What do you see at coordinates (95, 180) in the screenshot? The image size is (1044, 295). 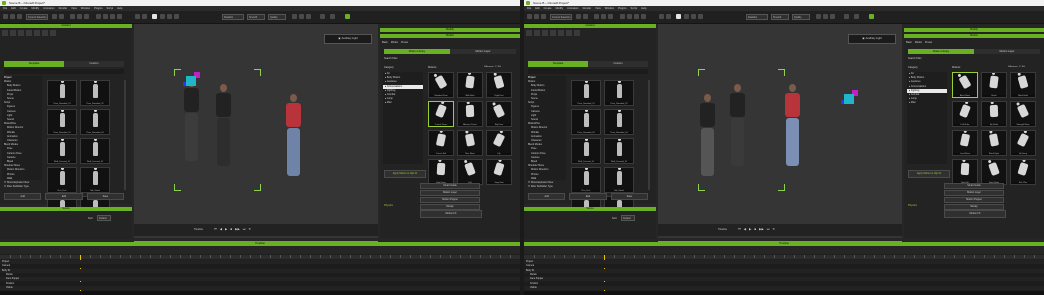 I see `pose-thumbnail: Idle_Stand` at bounding box center [95, 180].